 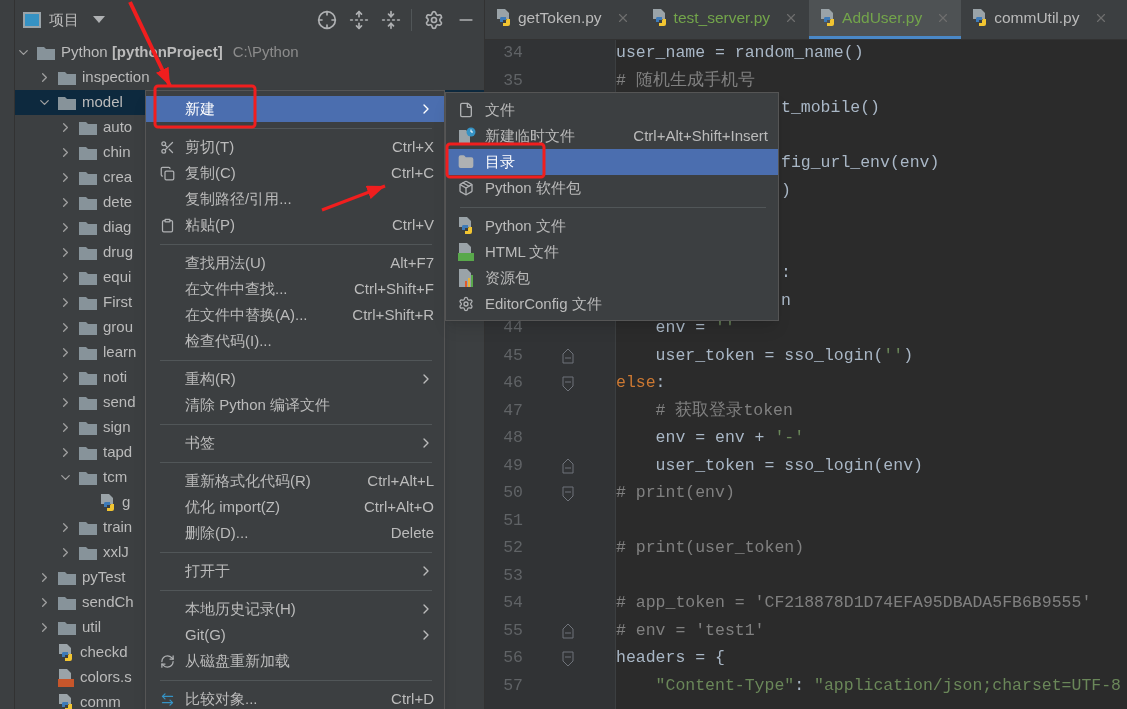 What do you see at coordinates (117, 227) in the screenshot?
I see `tree-label: diag` at bounding box center [117, 227].